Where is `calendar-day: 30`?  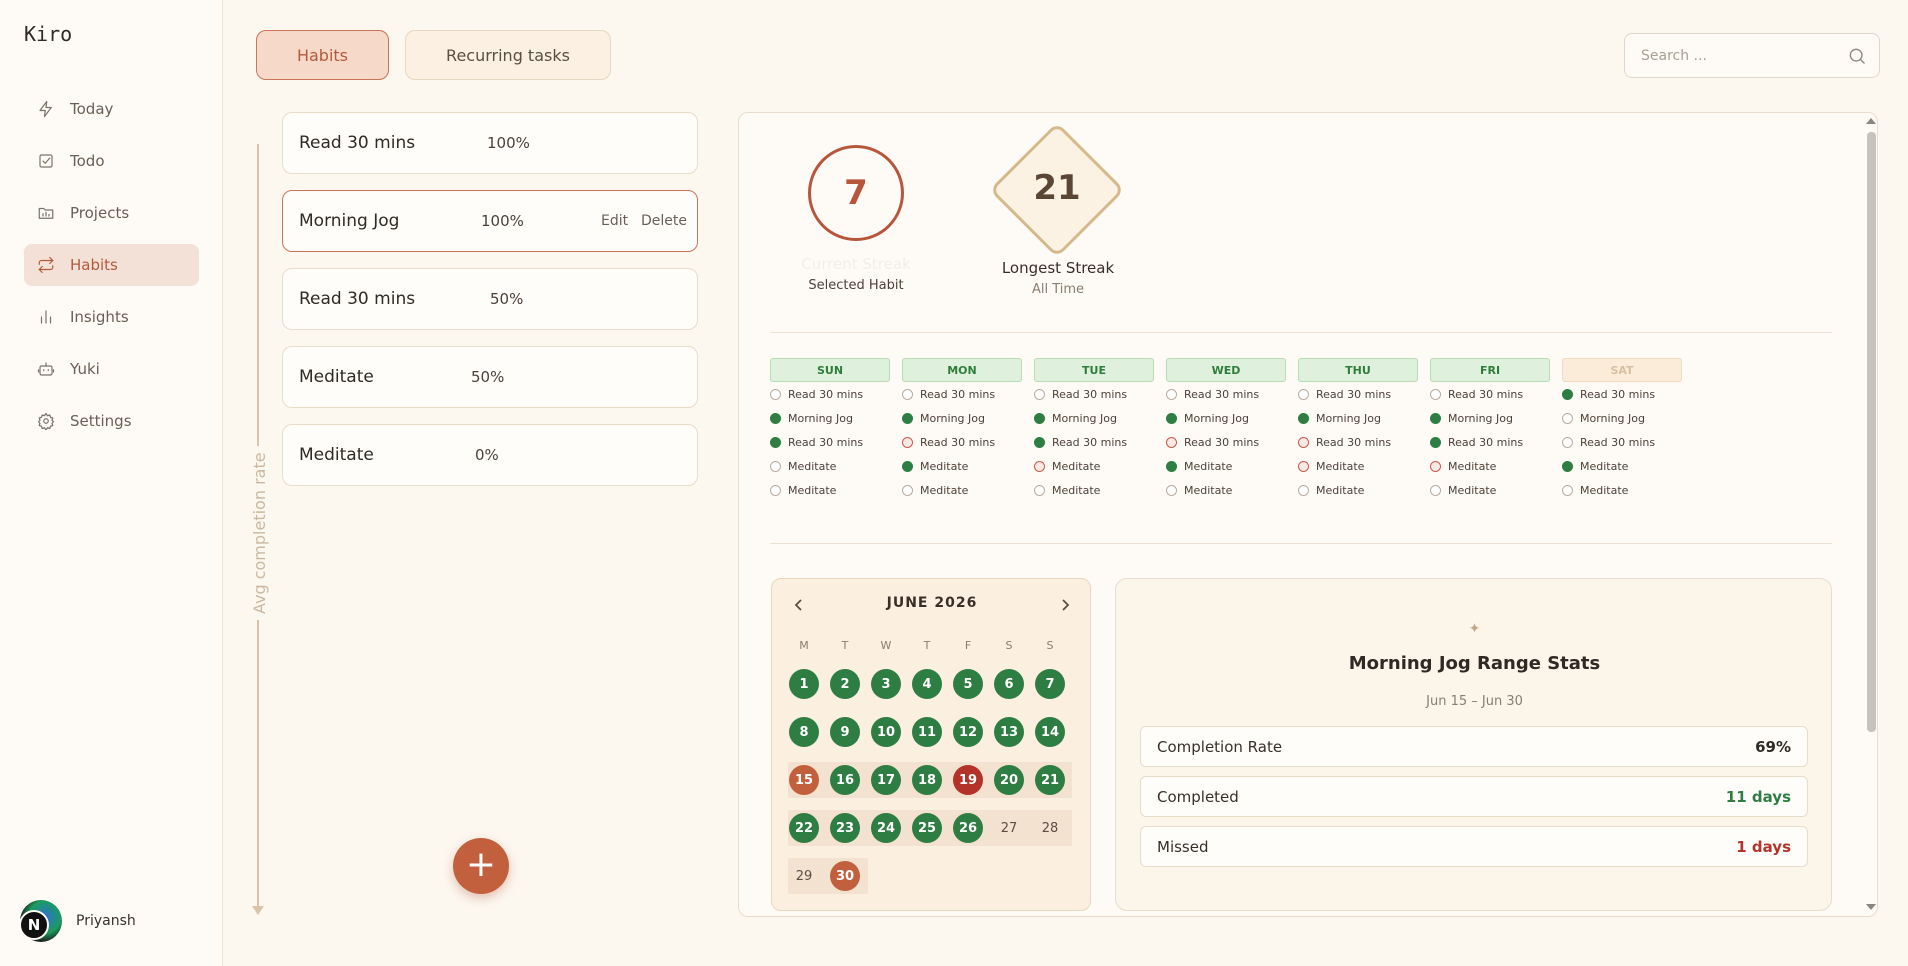
calendar-day: 30 is located at coordinates (845, 876).